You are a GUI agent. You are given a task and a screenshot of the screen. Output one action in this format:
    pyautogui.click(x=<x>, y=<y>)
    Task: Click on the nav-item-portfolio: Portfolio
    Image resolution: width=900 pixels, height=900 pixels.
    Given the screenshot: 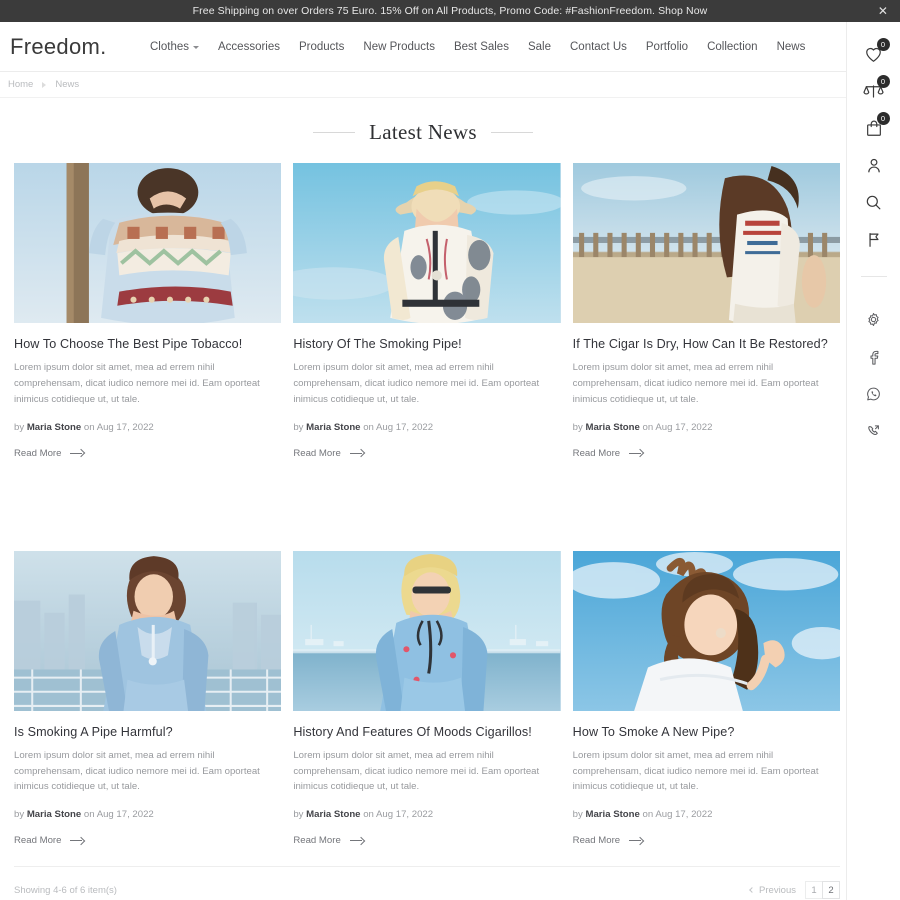 What is the action you would take?
    pyautogui.click(x=667, y=47)
    